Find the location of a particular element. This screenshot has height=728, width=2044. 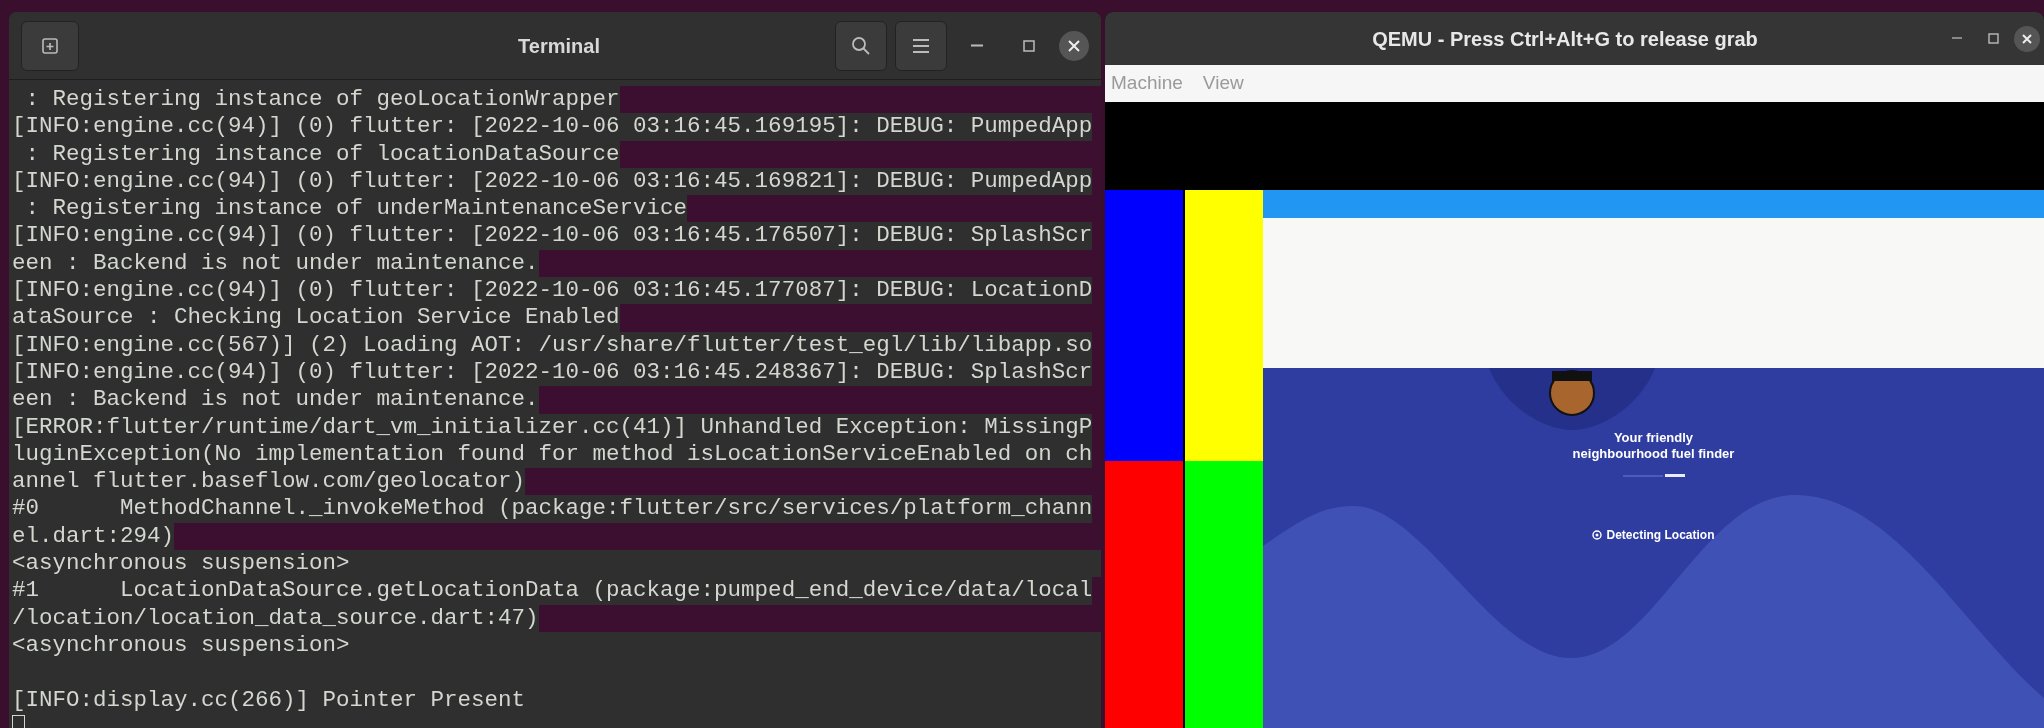

menu-icon is located at coordinates (921, 45).